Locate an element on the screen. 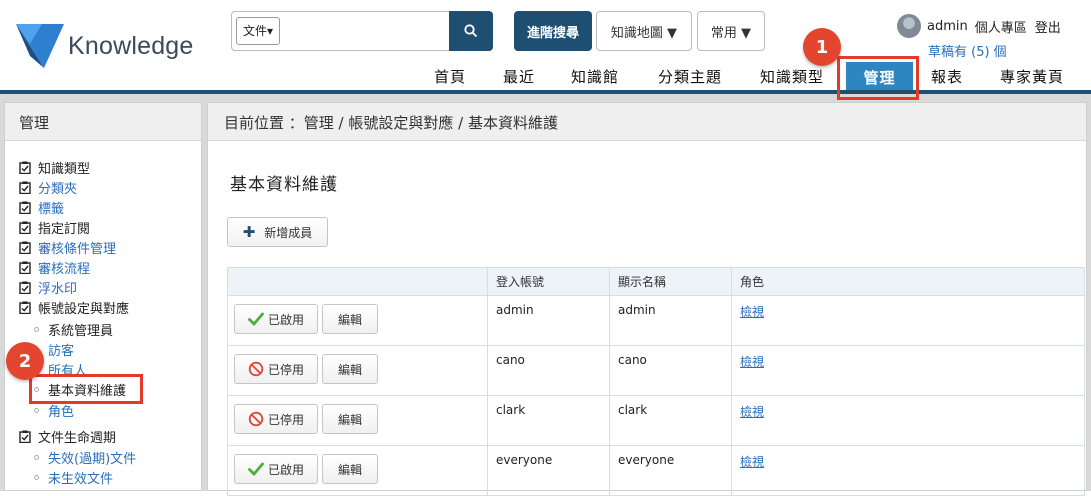 This screenshot has height=496, width=1091. search-input is located at coordinates (369, 31).